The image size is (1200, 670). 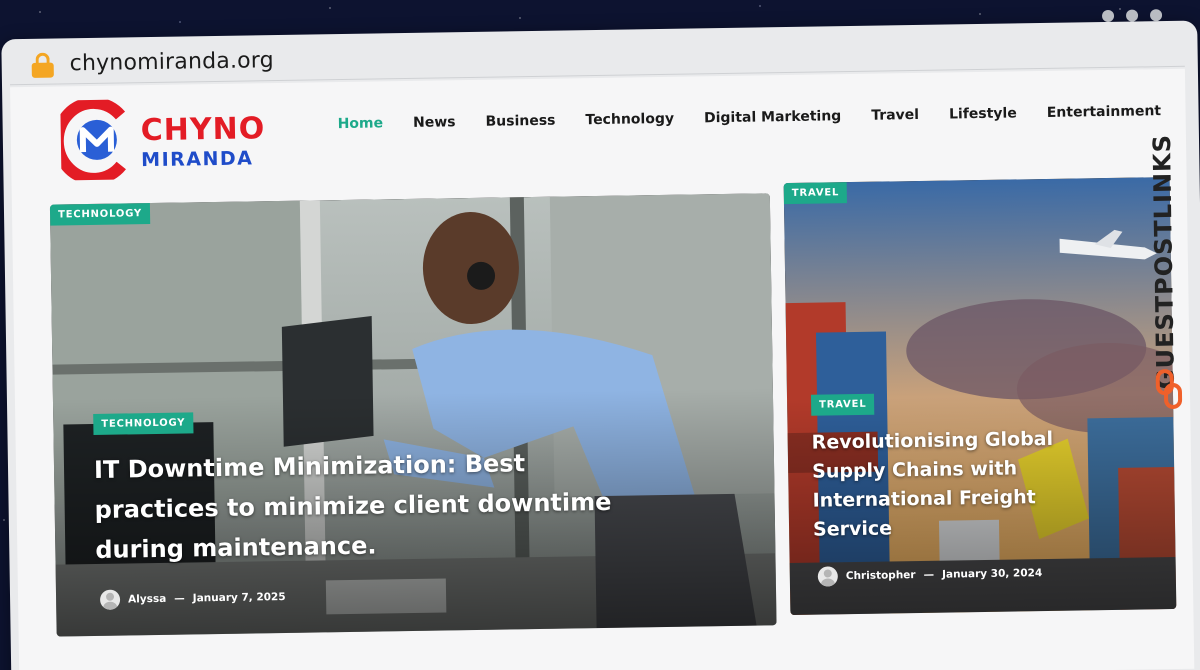 What do you see at coordinates (171, 62) in the screenshot?
I see `url-text: chynomiranda.org` at bounding box center [171, 62].